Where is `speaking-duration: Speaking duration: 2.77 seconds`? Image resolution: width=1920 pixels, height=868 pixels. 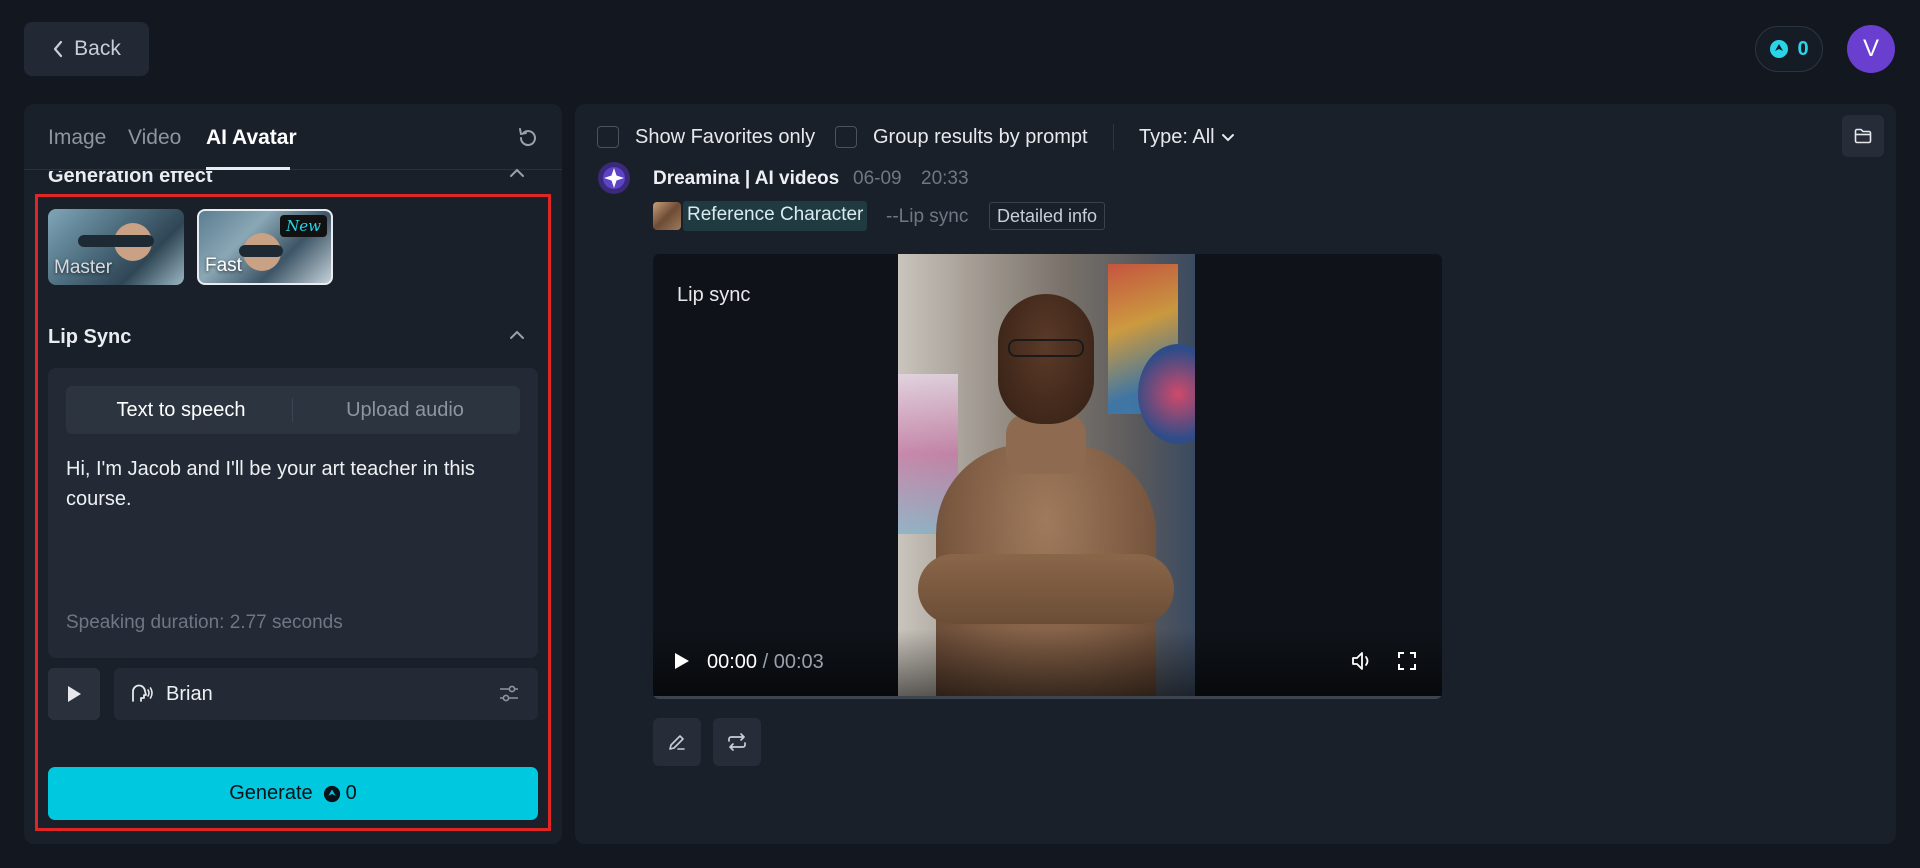
speaking-duration: Speaking duration: 2.77 seconds is located at coordinates (204, 622).